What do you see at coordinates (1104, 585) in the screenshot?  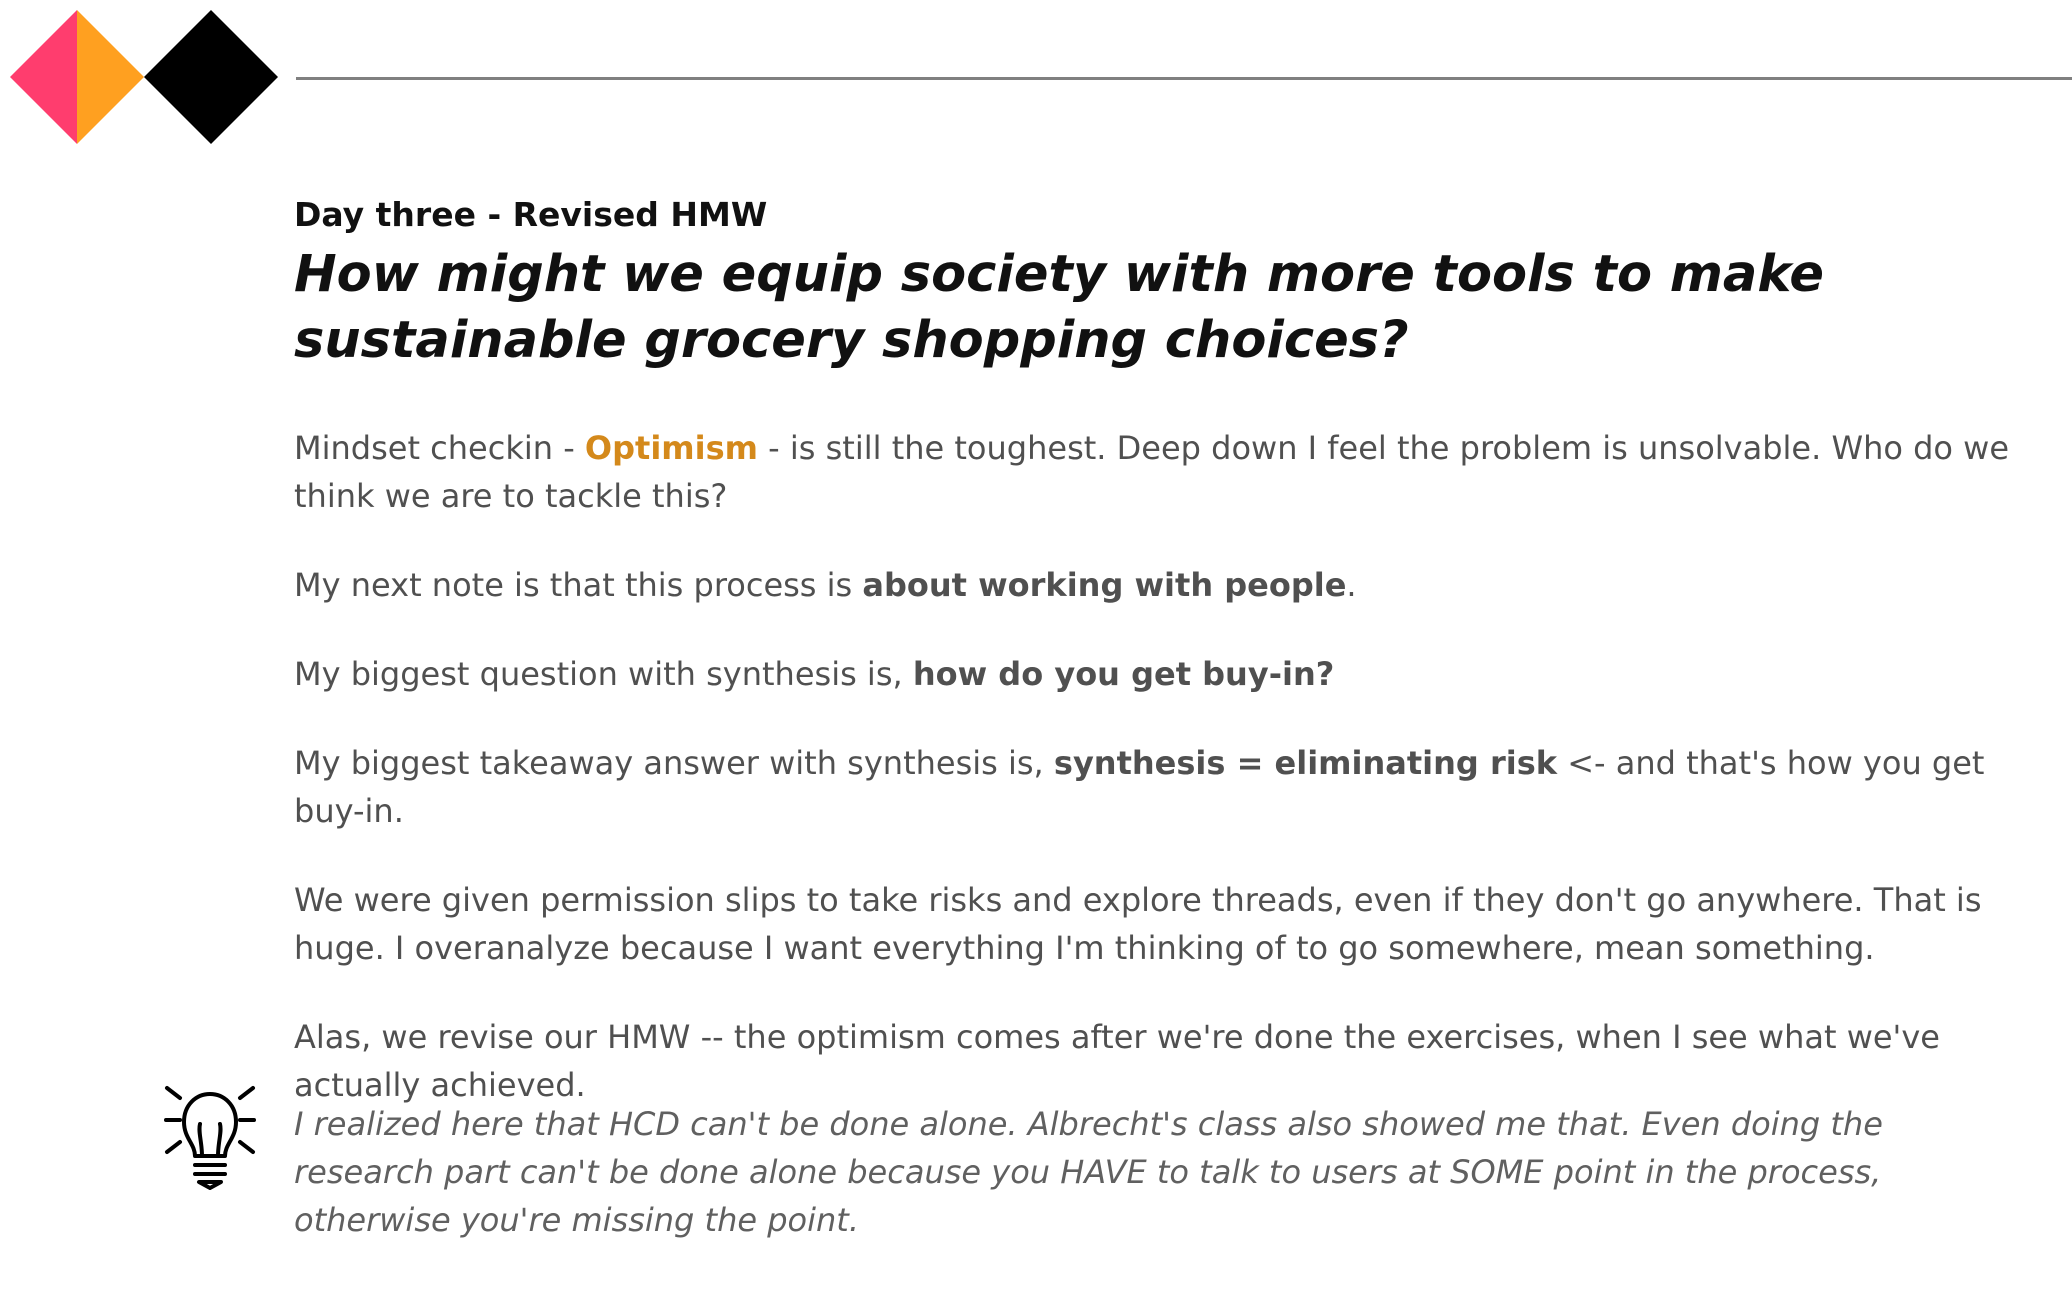 I see `bold-text: about working with people` at bounding box center [1104, 585].